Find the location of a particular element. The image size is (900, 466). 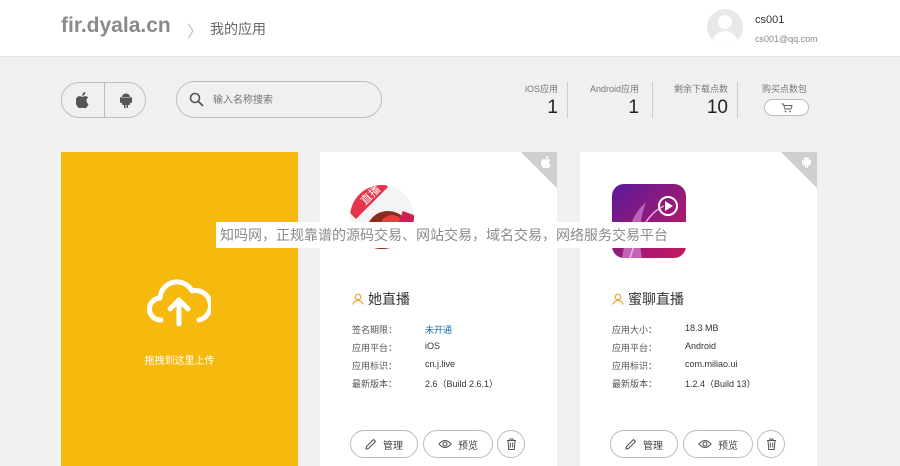

buy-points: 购买点数包 is located at coordinates (785, 99).